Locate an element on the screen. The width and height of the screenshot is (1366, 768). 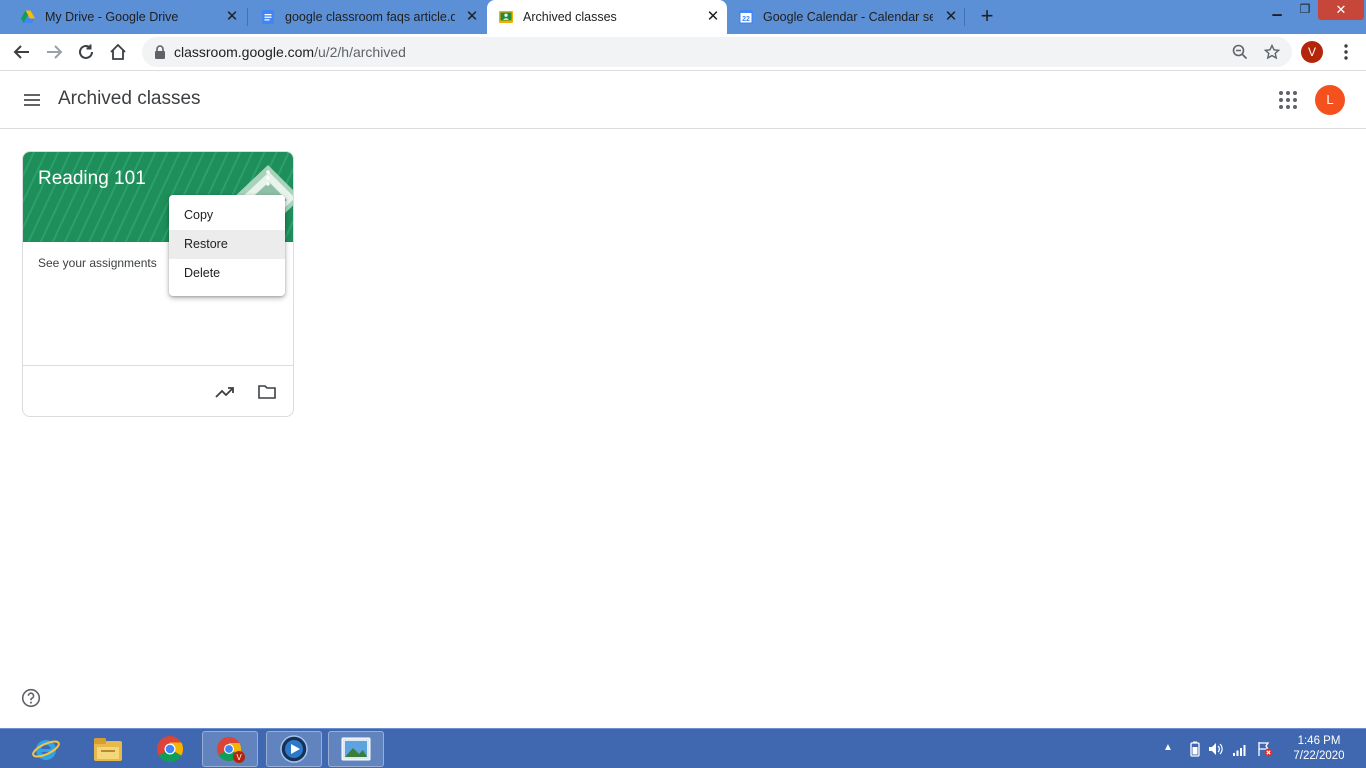
gradebook-button is located at coordinates (225, 392).